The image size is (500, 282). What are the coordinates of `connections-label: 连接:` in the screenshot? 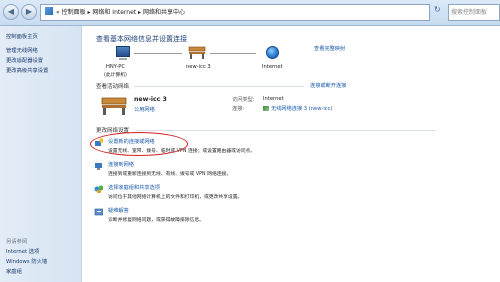 It's located at (238, 109).